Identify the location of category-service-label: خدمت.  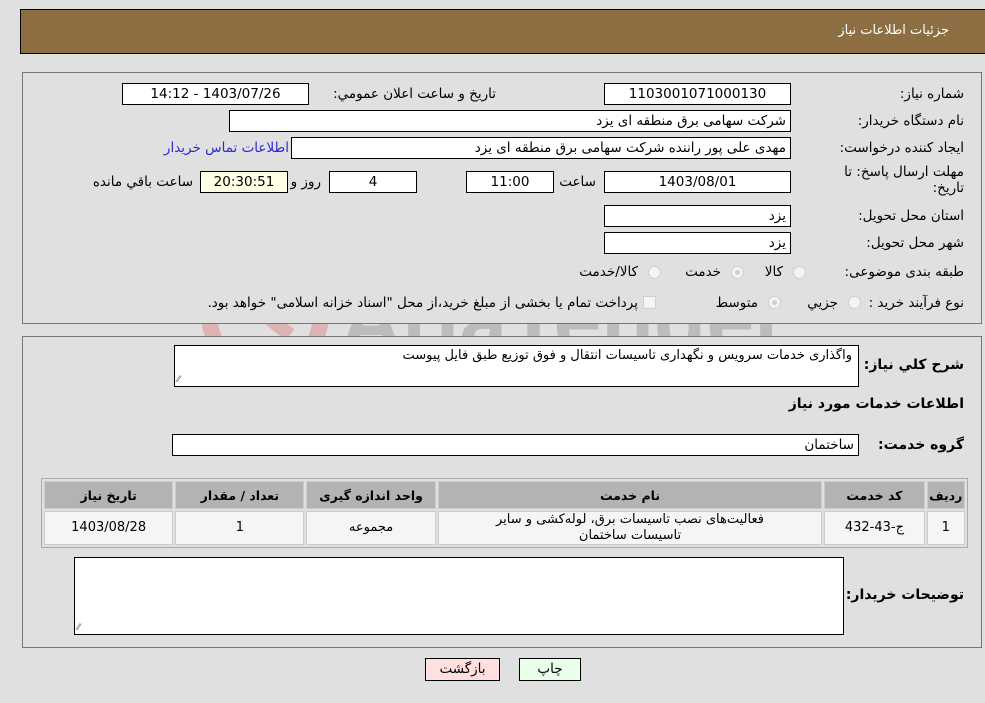
(703, 272).